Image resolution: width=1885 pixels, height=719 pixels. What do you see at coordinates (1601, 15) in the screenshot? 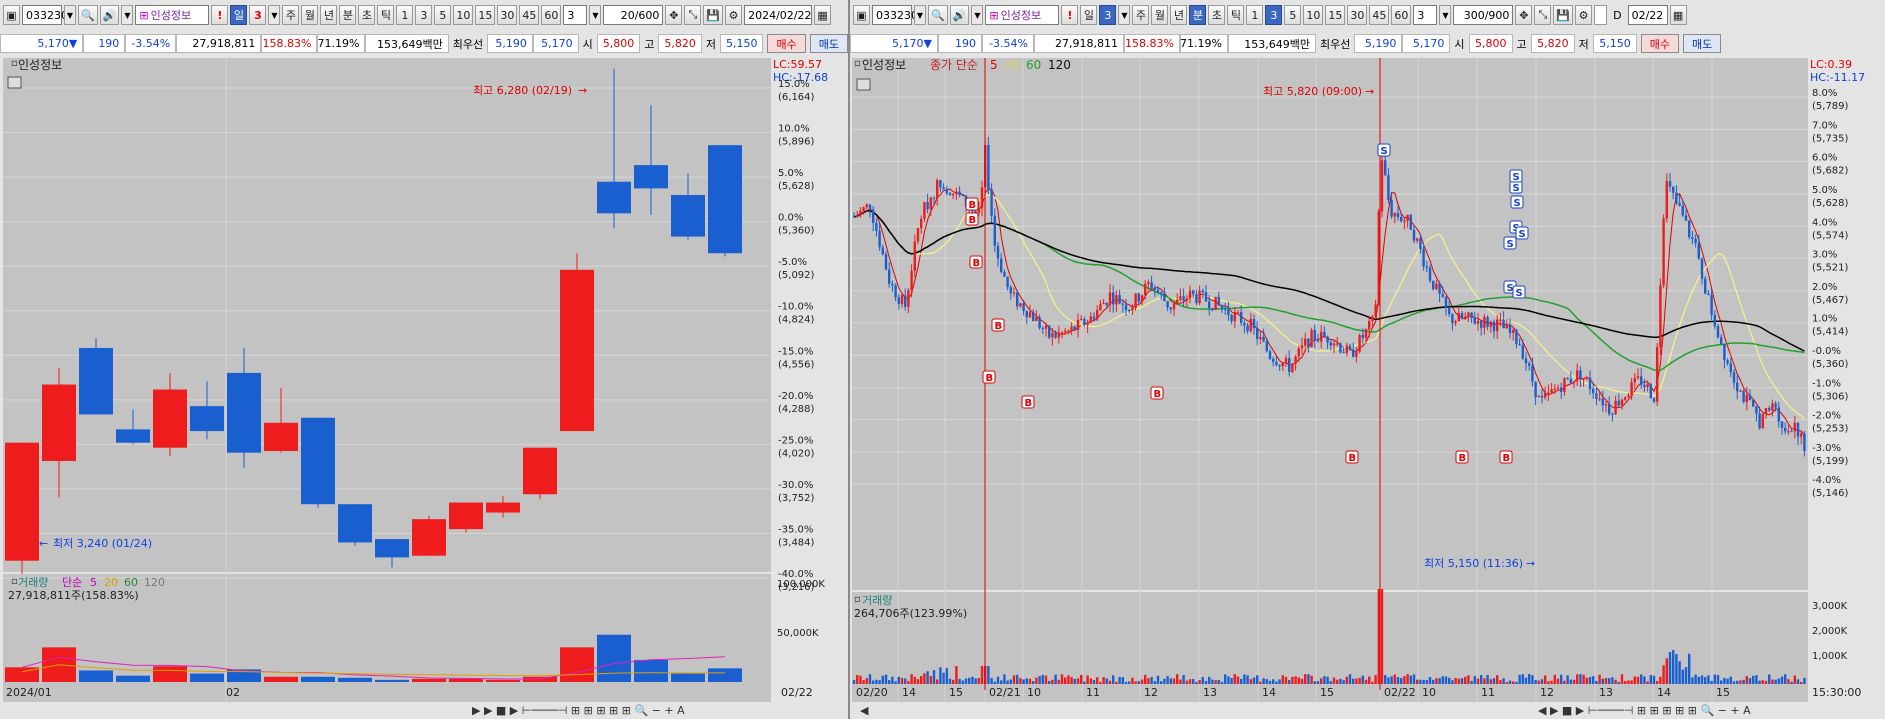
I see `day-checkbox` at bounding box center [1601, 15].